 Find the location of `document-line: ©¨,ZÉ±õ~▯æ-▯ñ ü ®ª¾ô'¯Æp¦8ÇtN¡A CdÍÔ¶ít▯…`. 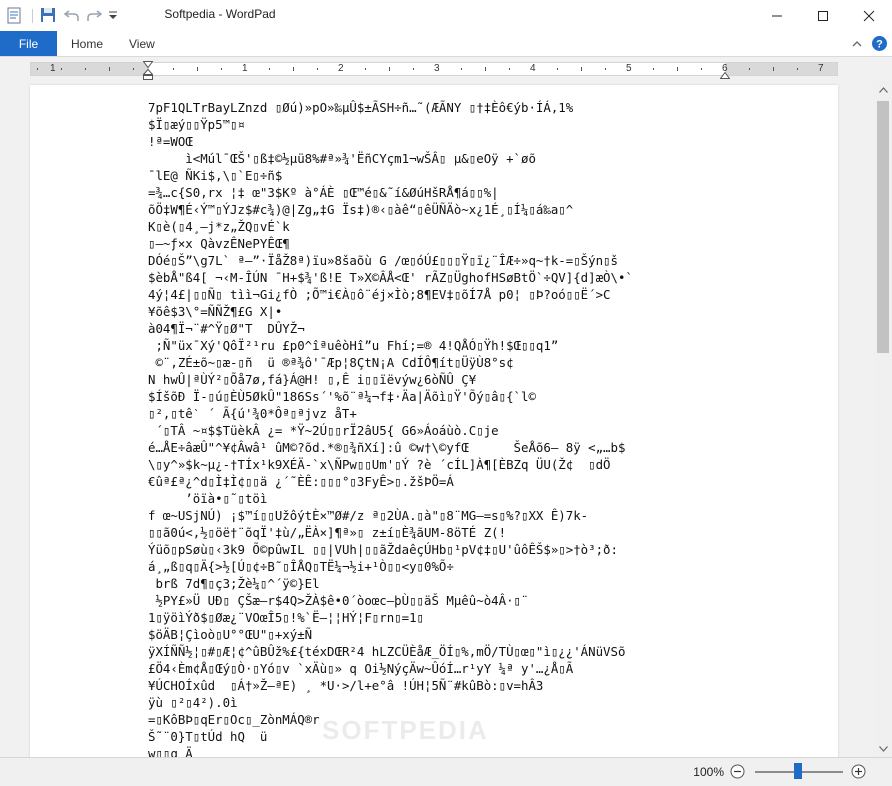

document-line: ©¨,ZÉ±õ~▯æ-▯ñ ü ®ª¾ô'¯Æp¦8ÇtN¡A CdÍÔ¶ít▯… is located at coordinates (448, 362).